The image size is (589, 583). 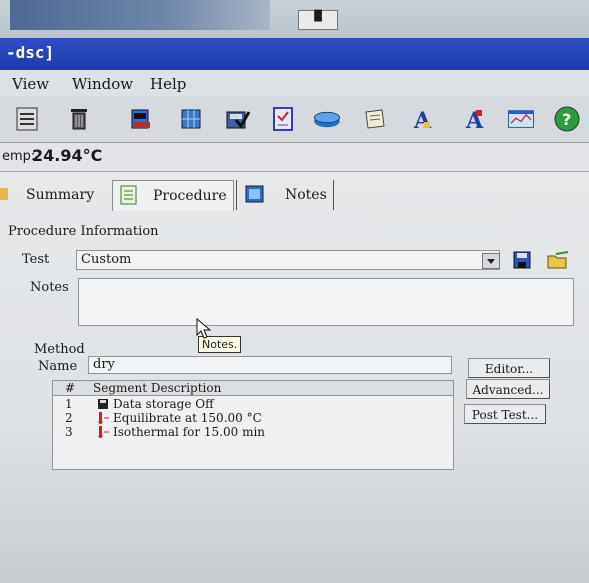 What do you see at coordinates (294, 83) in the screenshot?
I see `menu-bar: View Window Help` at bounding box center [294, 83].